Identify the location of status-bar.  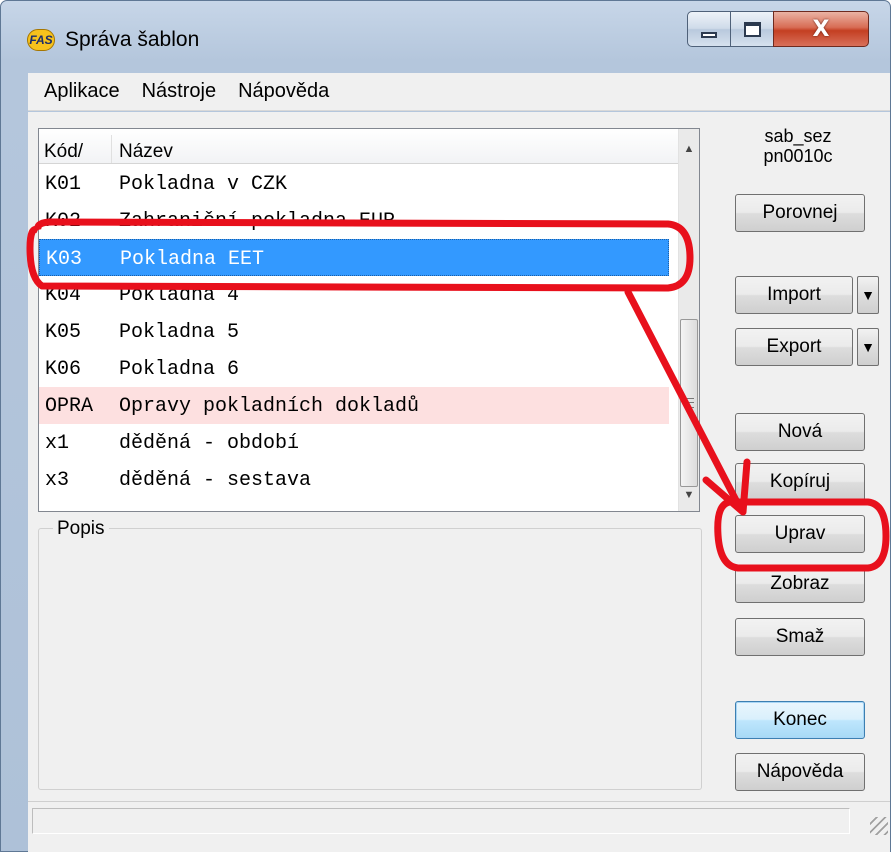
(459, 819).